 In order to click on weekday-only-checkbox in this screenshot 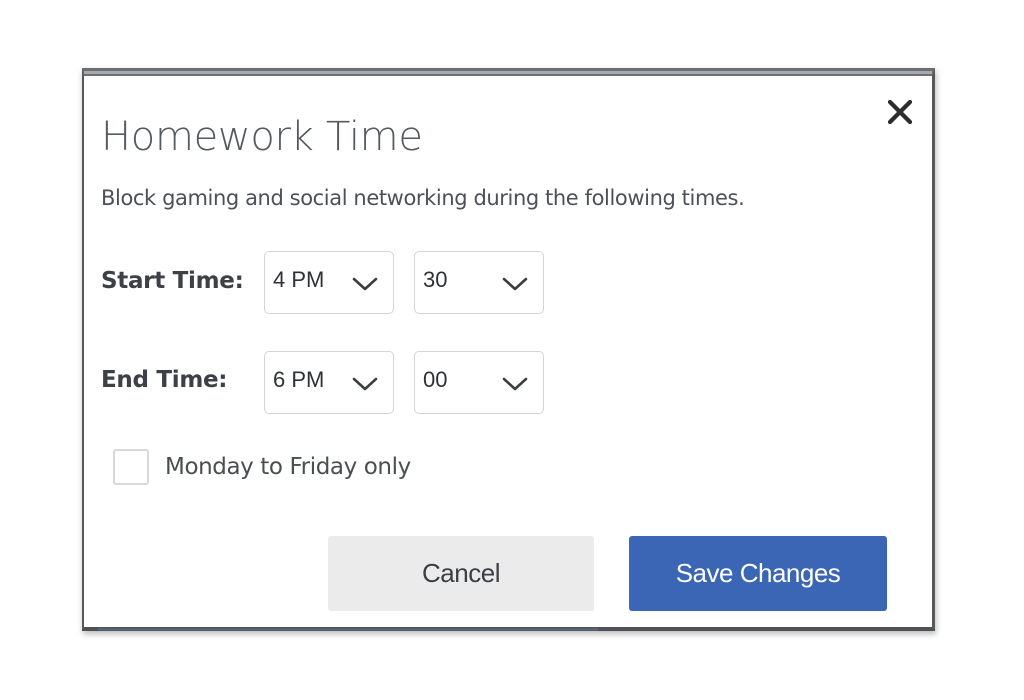, I will do `click(131, 467)`.